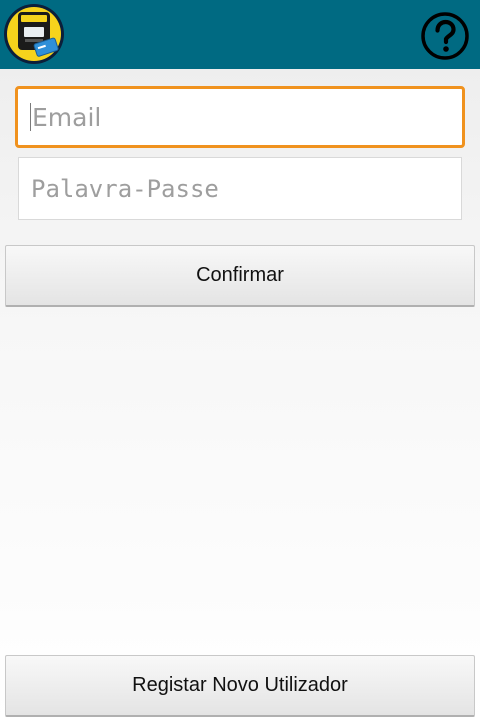  What do you see at coordinates (240, 117) in the screenshot?
I see `email-input: Email` at bounding box center [240, 117].